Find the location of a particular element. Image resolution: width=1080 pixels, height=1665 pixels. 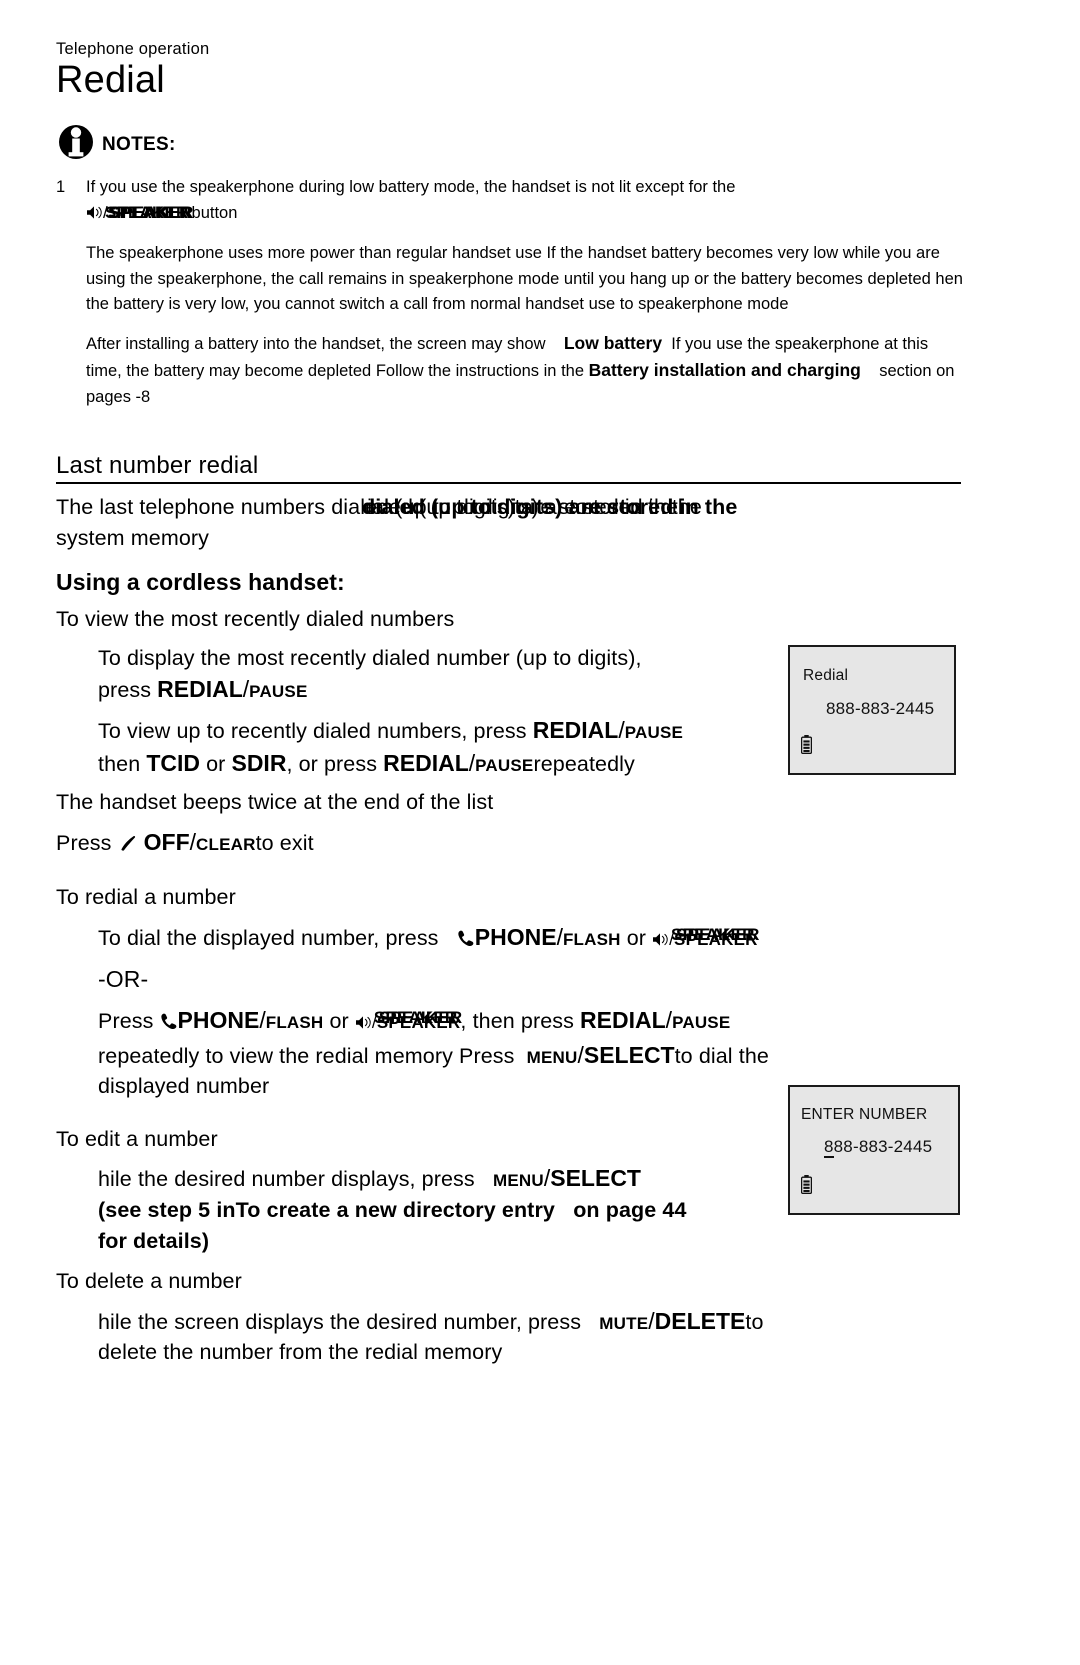

key-flash-2: FLASH is located at coordinates (294, 1023).